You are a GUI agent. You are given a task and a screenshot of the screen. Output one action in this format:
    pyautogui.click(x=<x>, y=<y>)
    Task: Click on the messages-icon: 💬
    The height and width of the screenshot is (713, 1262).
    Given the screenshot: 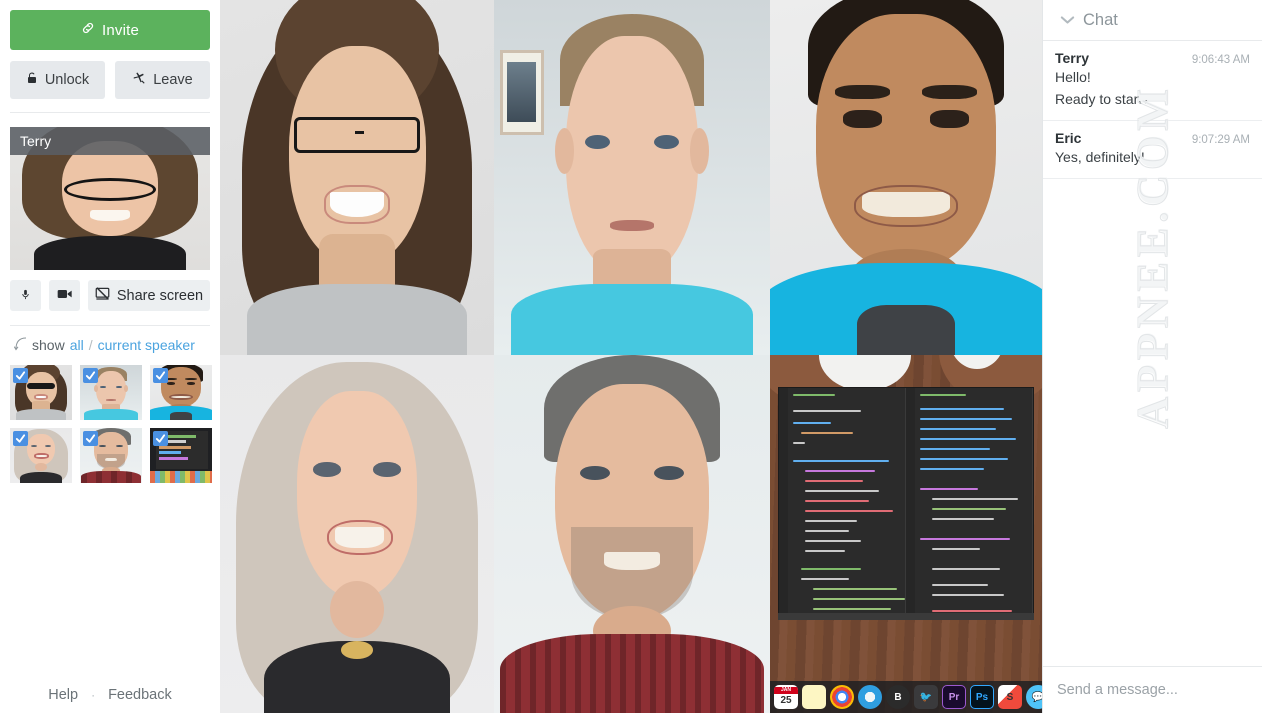 What is the action you would take?
    pyautogui.click(x=1034, y=697)
    